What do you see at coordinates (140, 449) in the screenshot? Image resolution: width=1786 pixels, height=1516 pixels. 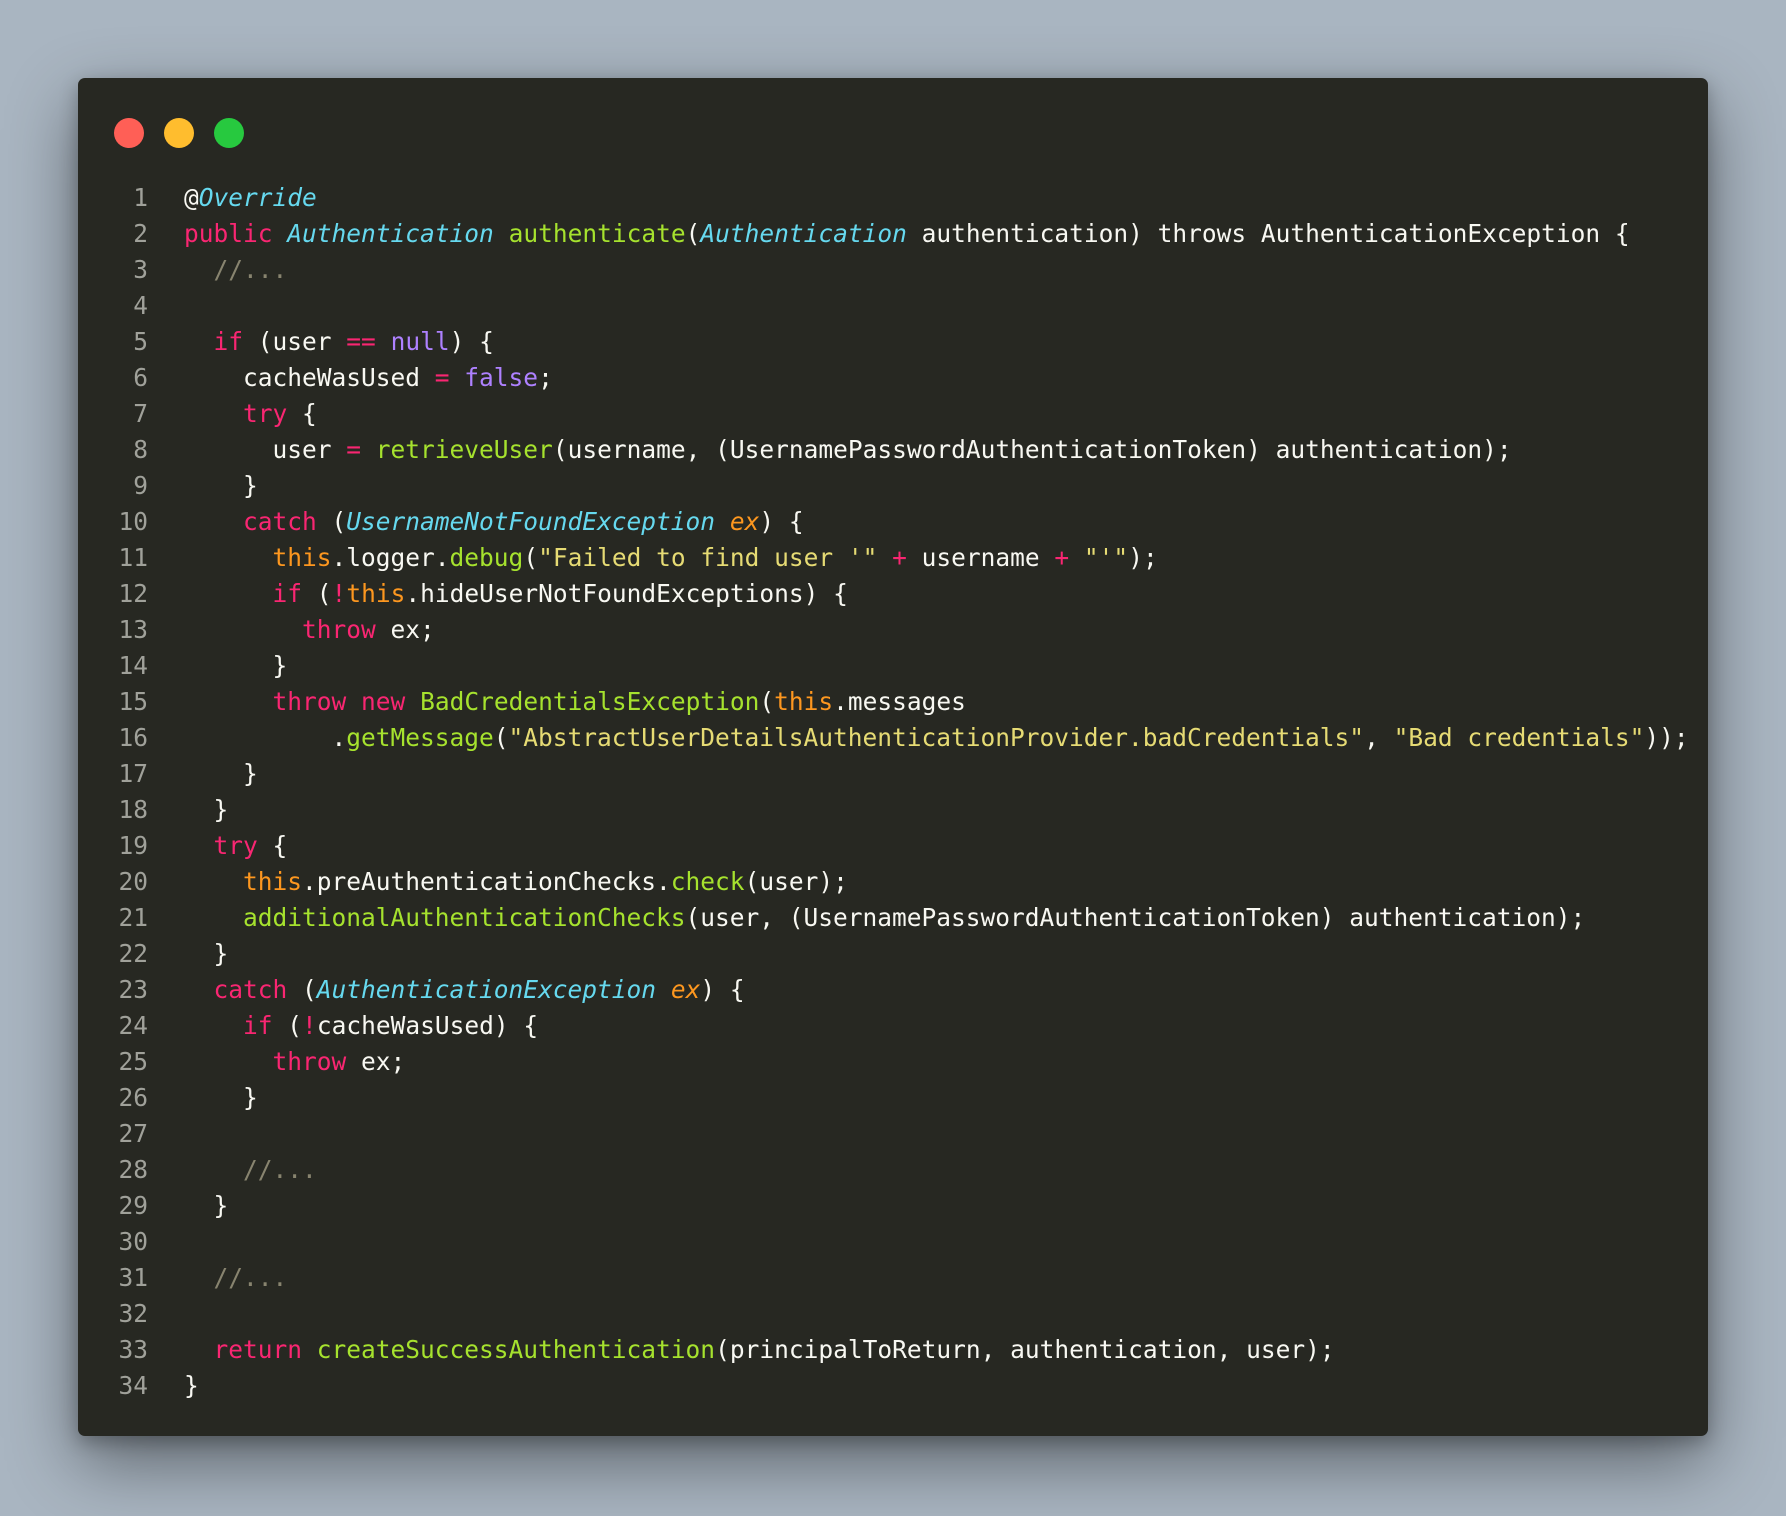 I see `line-number: 8` at bounding box center [140, 449].